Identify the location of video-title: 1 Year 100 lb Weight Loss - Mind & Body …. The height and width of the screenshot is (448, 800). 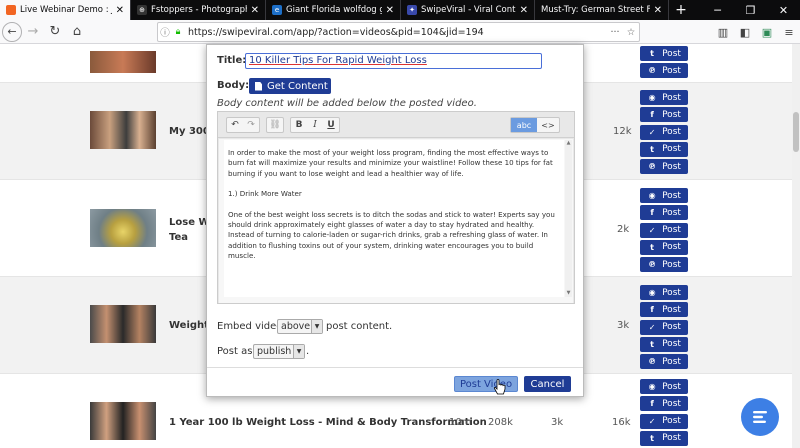
(328, 422).